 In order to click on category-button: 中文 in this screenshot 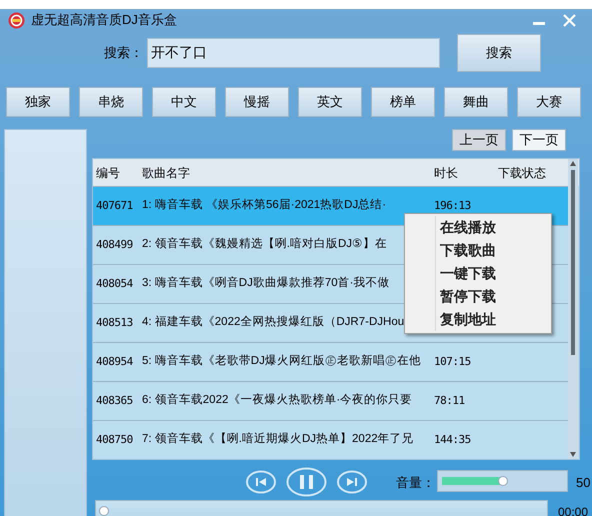, I will do `click(184, 102)`.